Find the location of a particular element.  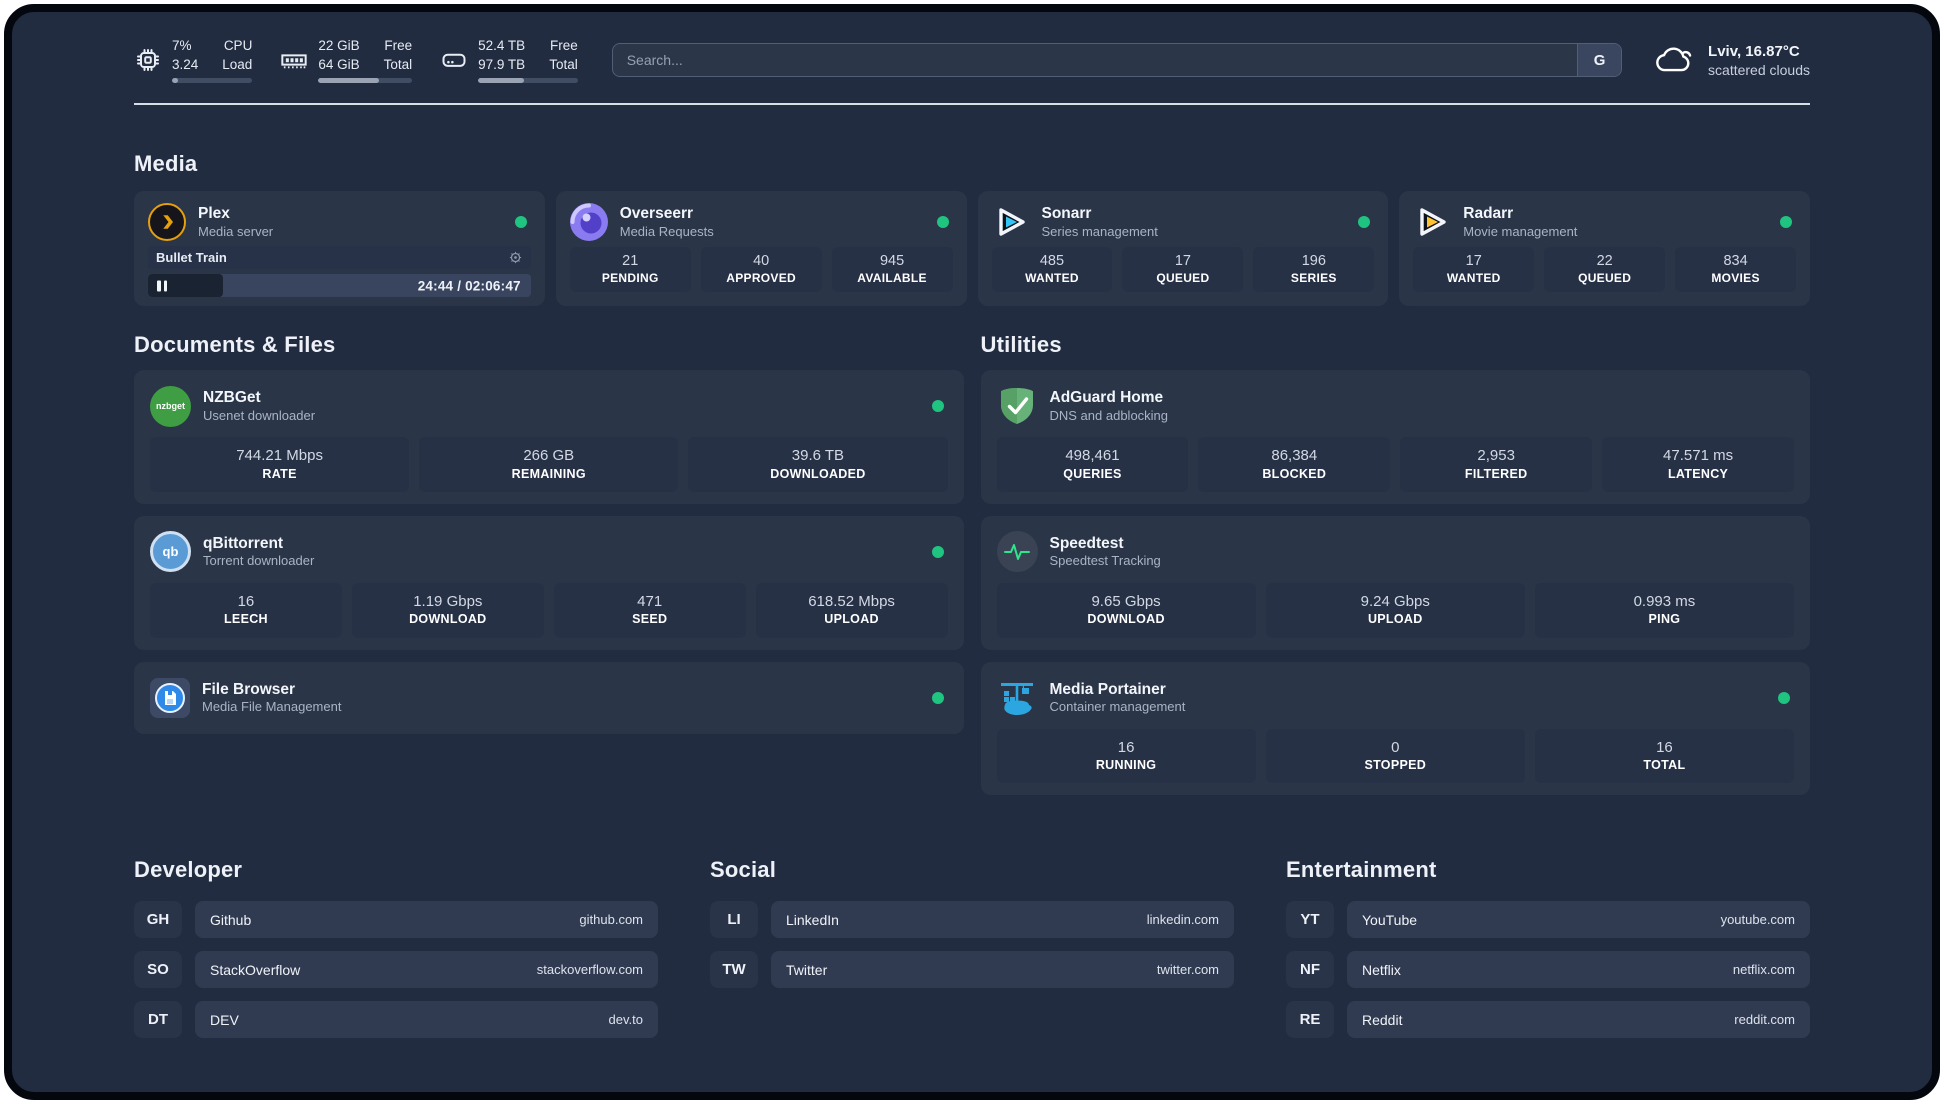

qbittorrent-icon: qb is located at coordinates (170, 552).